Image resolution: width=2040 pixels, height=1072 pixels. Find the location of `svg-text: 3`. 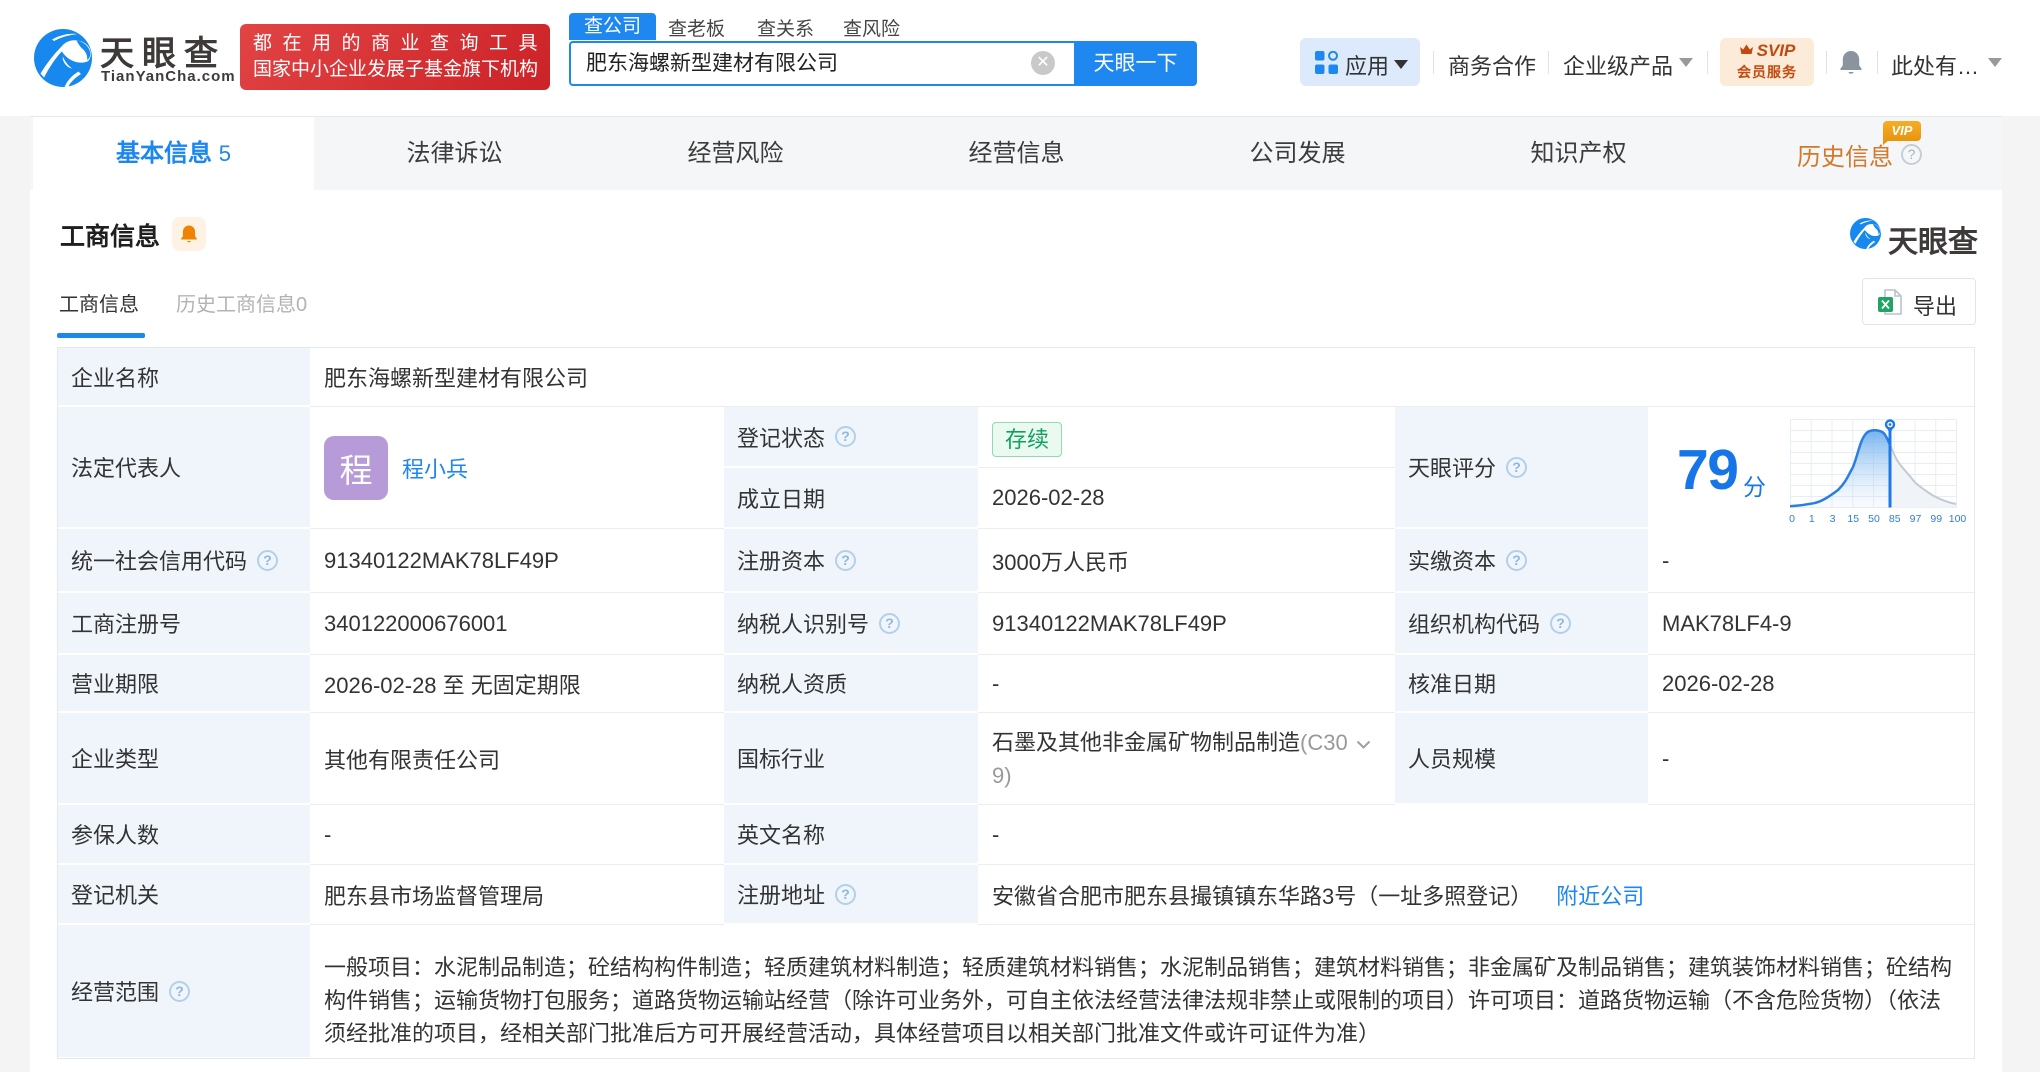

svg-text: 3 is located at coordinates (1833, 519).